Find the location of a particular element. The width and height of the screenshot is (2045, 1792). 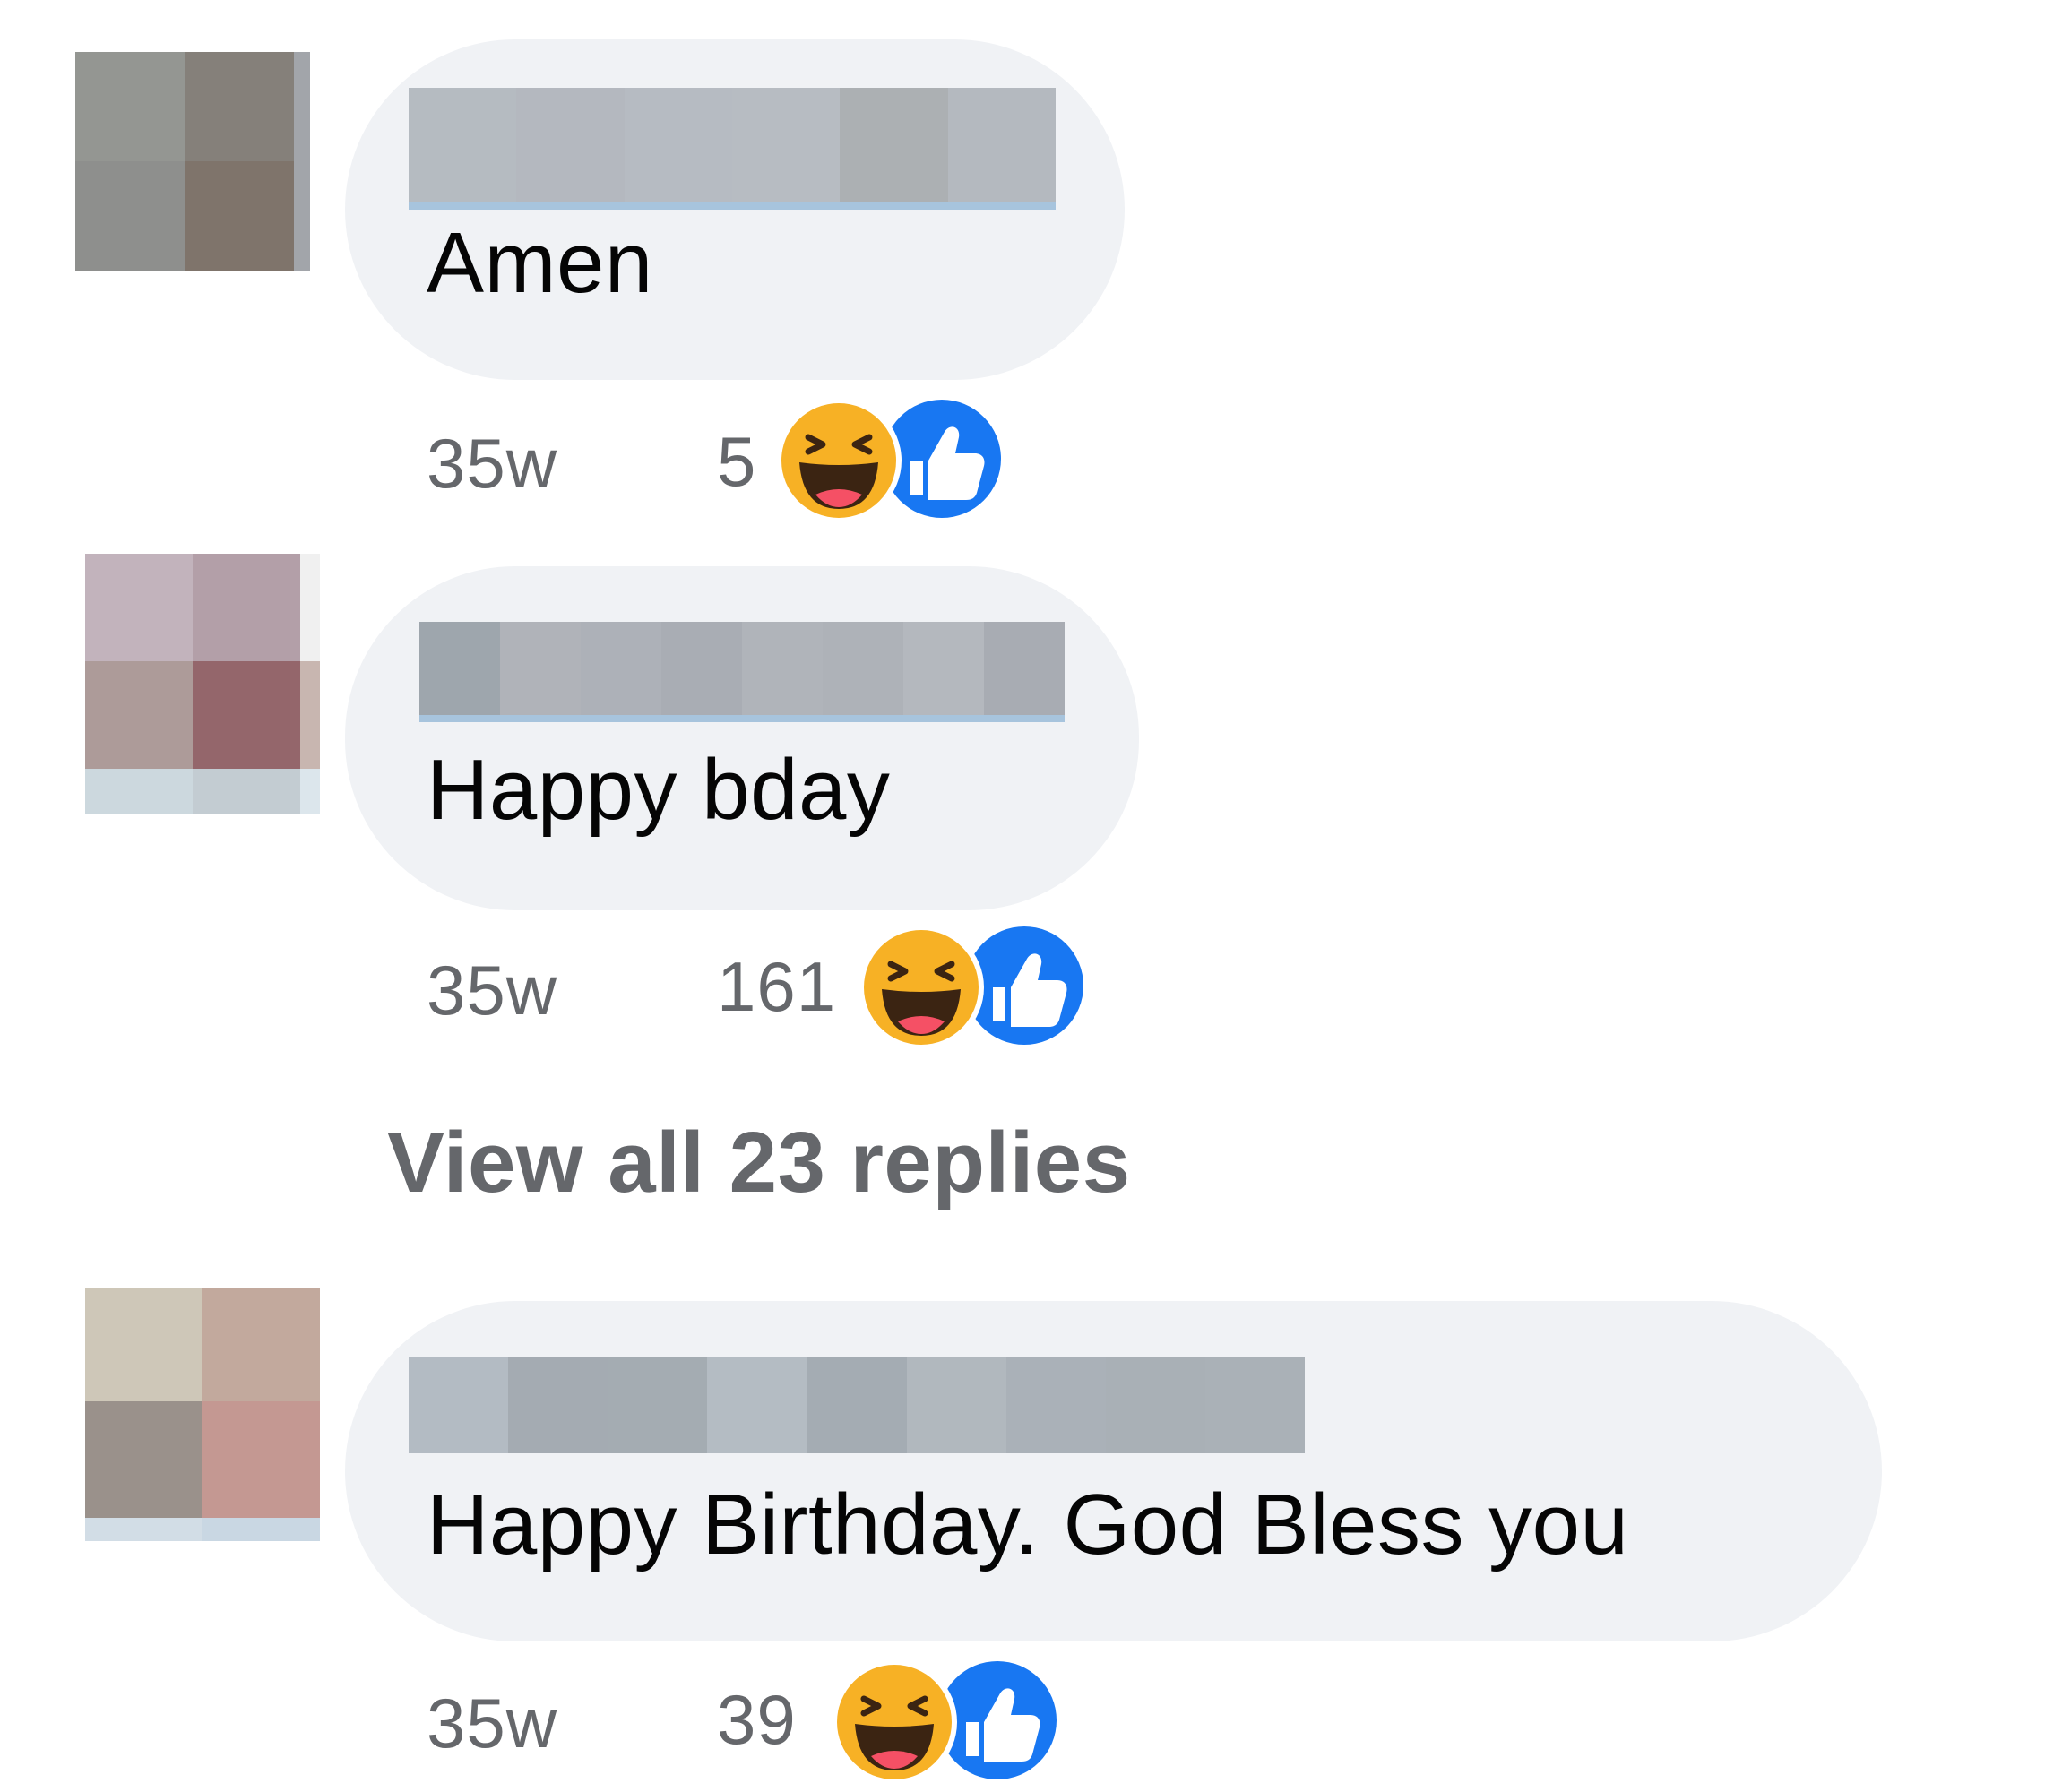

comment-text: Happy bday is located at coordinates (659, 790).